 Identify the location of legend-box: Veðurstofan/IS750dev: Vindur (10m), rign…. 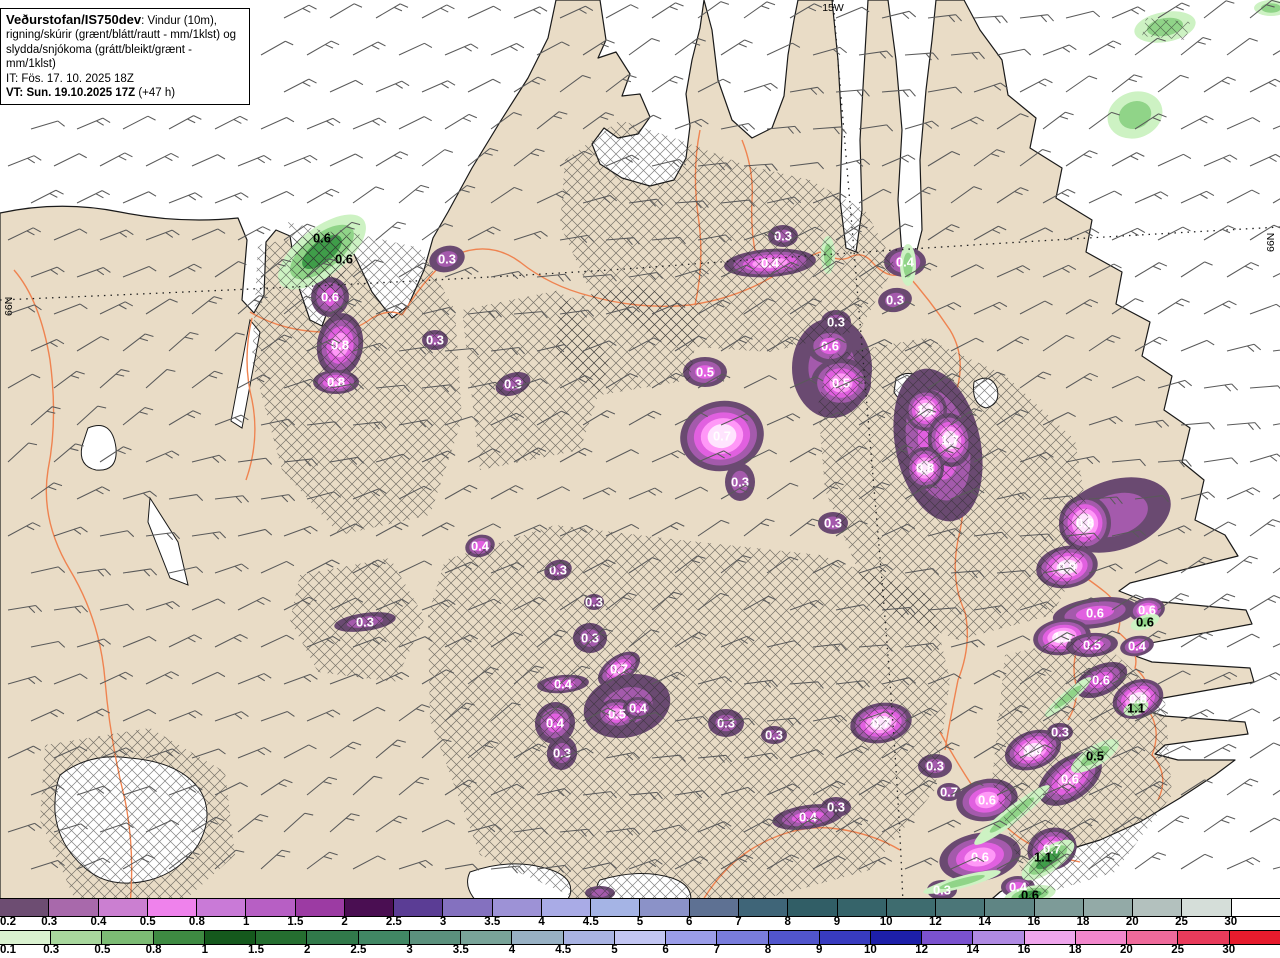
(125, 57).